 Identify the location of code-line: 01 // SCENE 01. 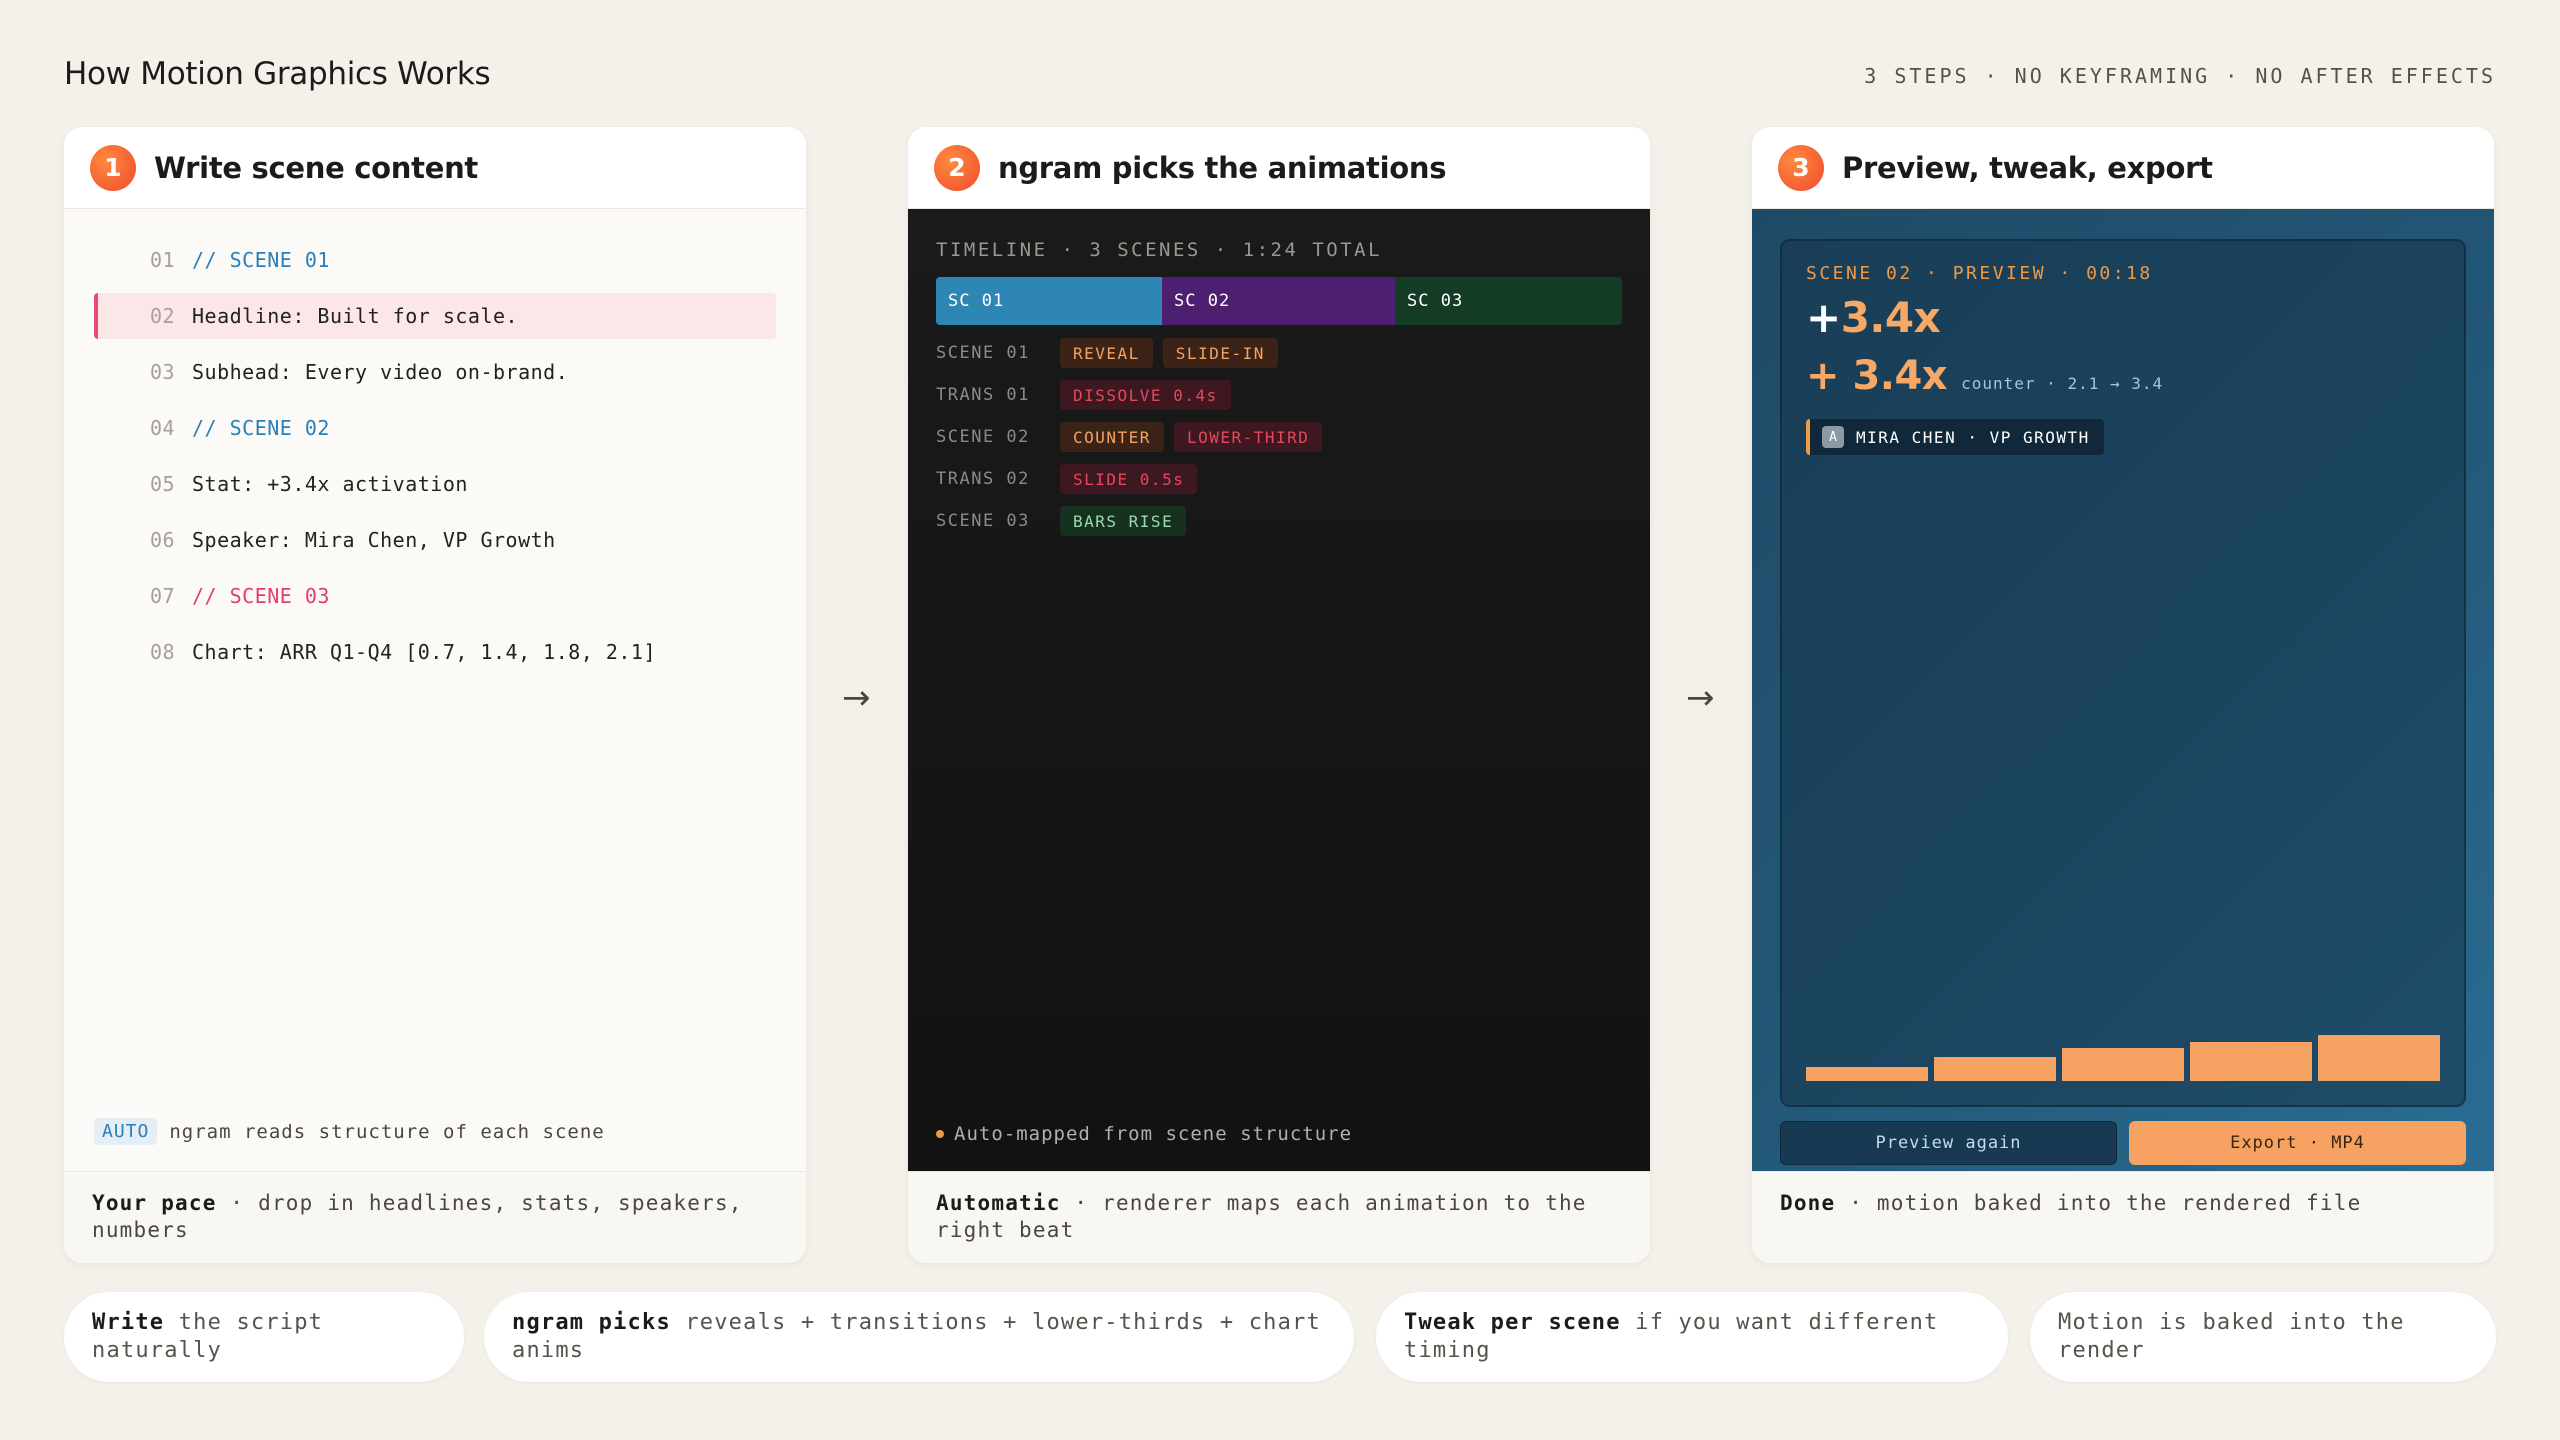
(435, 260).